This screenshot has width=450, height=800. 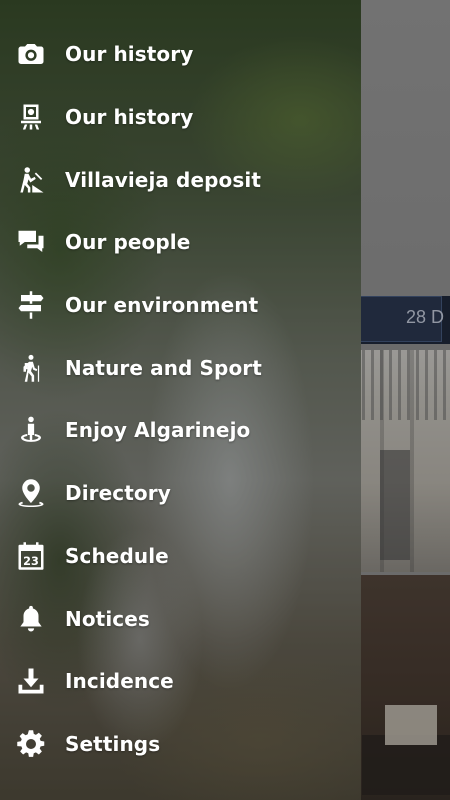 I want to click on menu-item-label: Enjoy Algarinejo, so click(x=158, y=430).